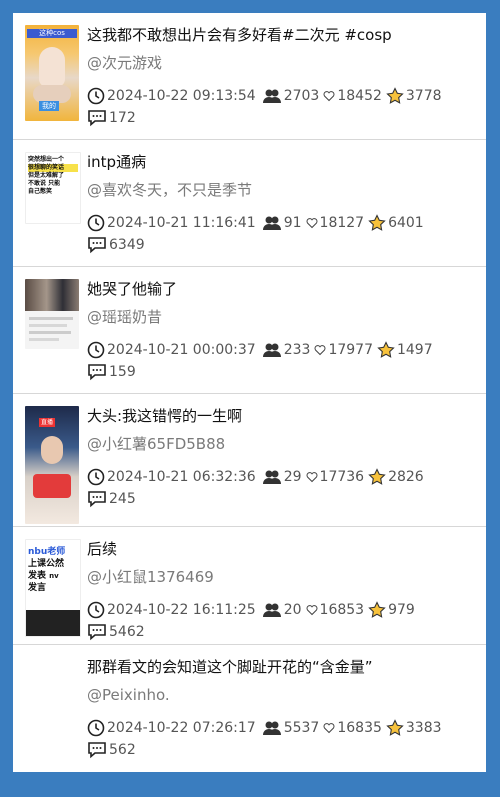 The height and width of the screenshot is (797, 500). What do you see at coordinates (52, 33) in the screenshot?
I see `thumbnail-caption: 这种cos` at bounding box center [52, 33].